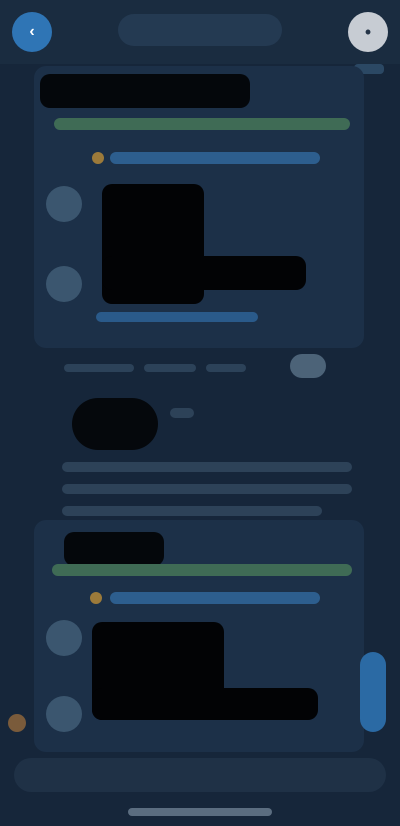 The height and width of the screenshot is (826, 400). I want to click on home-indicator, so click(200, 812).